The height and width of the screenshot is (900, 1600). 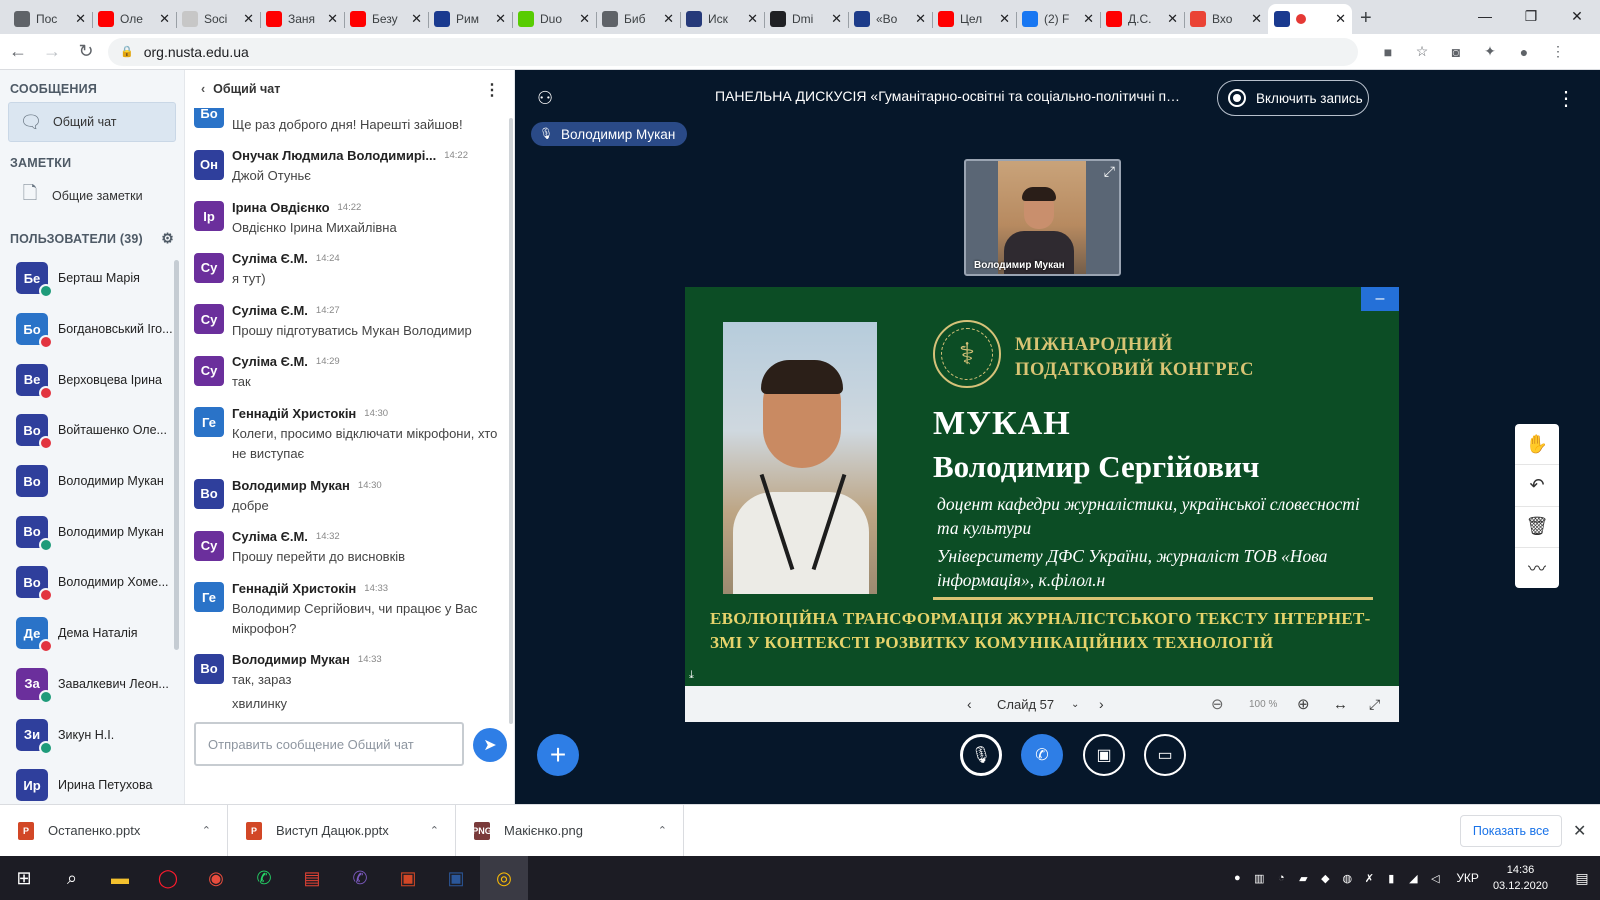 What do you see at coordinates (1310, 19) in the screenshot?
I see `browser-tab: ✕` at bounding box center [1310, 19].